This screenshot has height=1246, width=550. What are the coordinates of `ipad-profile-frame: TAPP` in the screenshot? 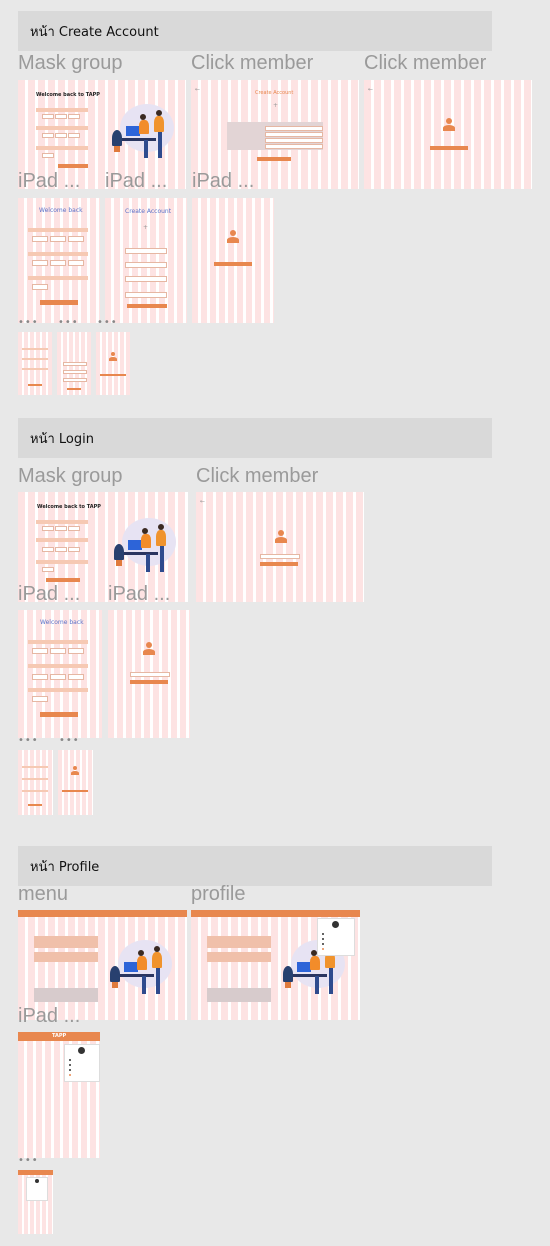 It's located at (59, 1095).